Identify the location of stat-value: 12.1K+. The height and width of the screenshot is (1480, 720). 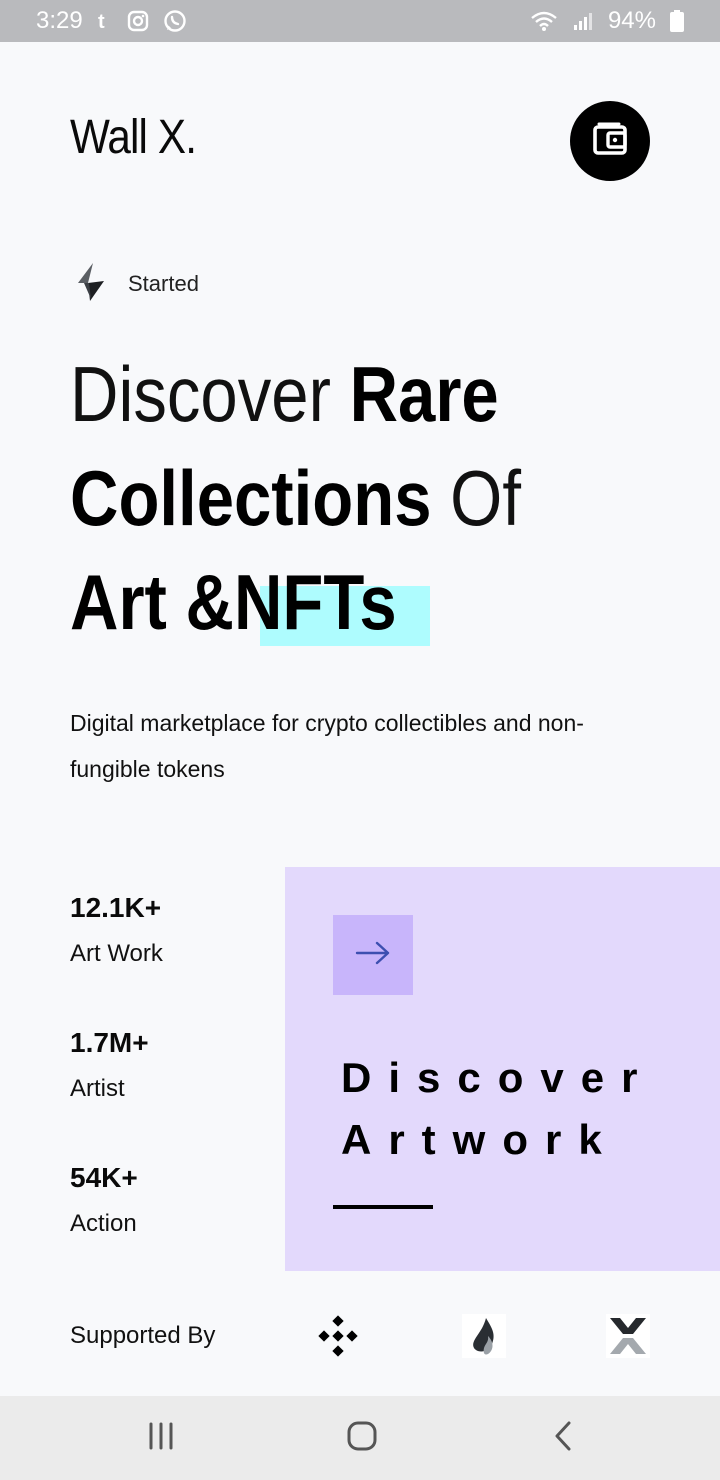
(116, 907).